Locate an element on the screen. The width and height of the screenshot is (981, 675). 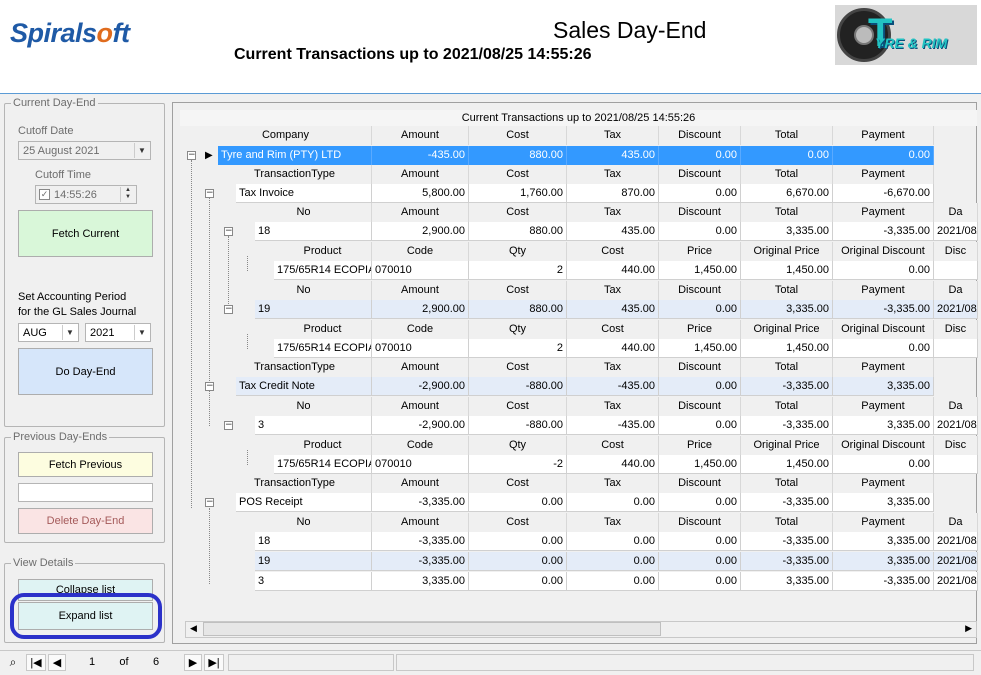
grid-cell: 1,760.00 is located at coordinates (518, 193).